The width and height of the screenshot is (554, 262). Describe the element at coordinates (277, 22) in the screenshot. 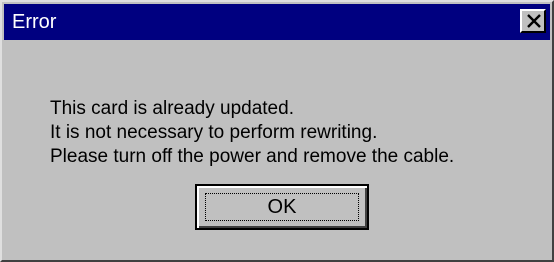

I see `title-bar: Error` at that location.